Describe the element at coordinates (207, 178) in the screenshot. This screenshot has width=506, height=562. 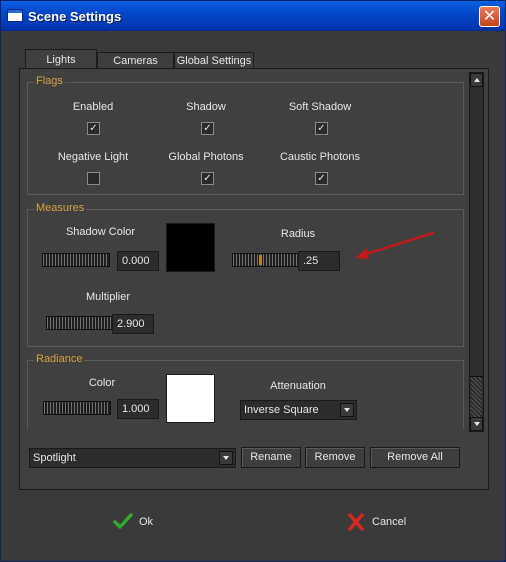
I see `global-photons-checkbox: ✓` at that location.